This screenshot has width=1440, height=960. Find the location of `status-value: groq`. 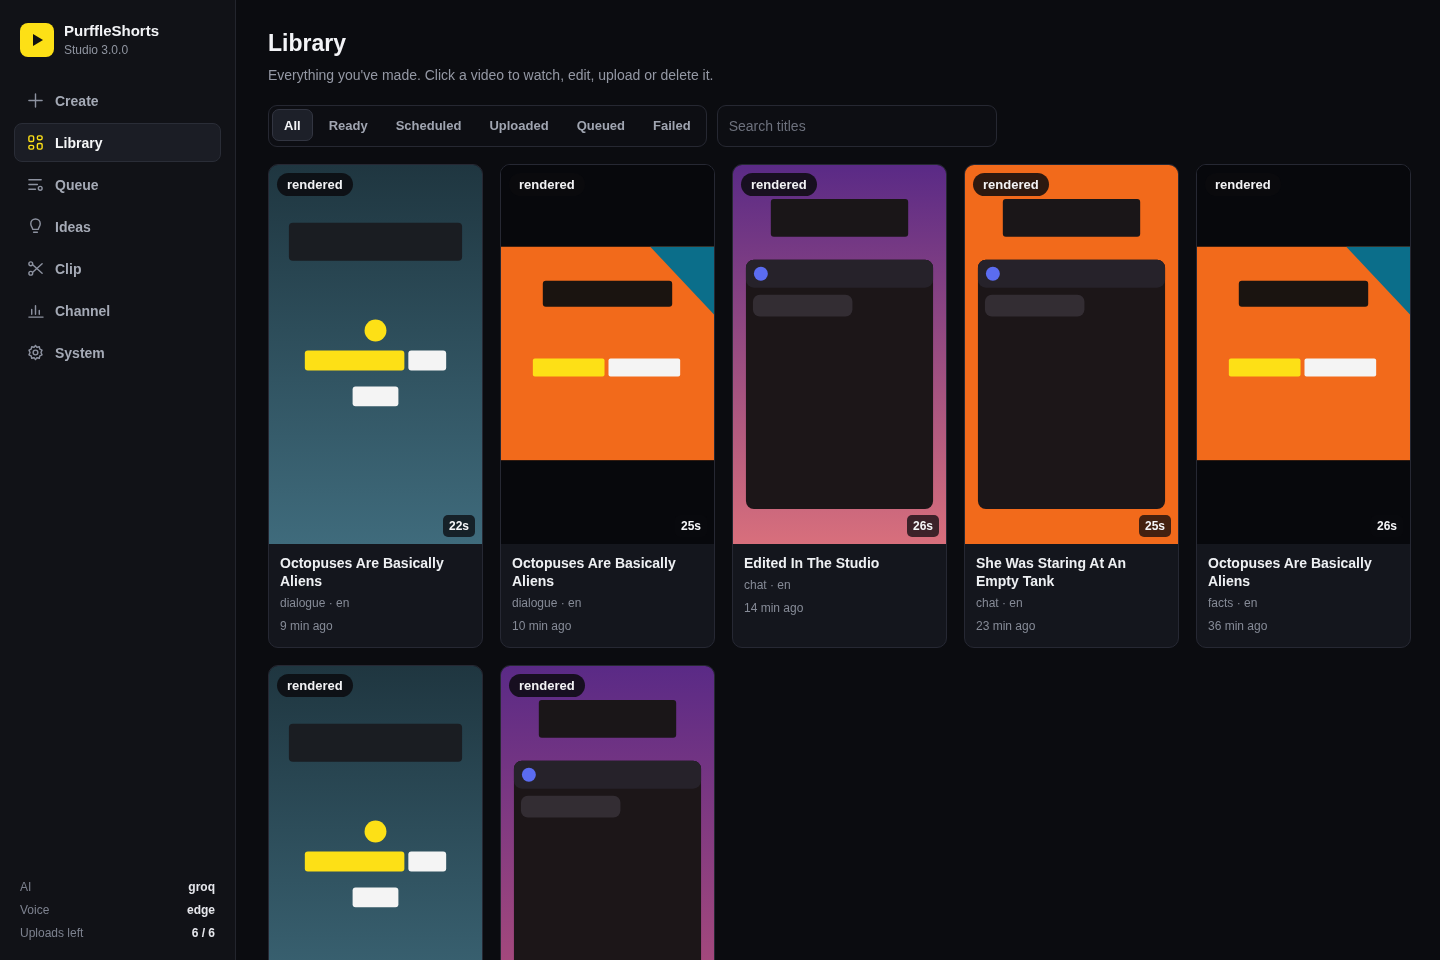

status-value: groq is located at coordinates (201, 887).